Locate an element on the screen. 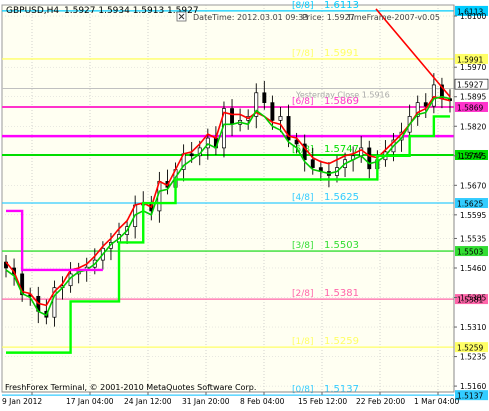 This screenshot has height=411, width=489. y-tick-label: 1.5970 is located at coordinates (473, 67).